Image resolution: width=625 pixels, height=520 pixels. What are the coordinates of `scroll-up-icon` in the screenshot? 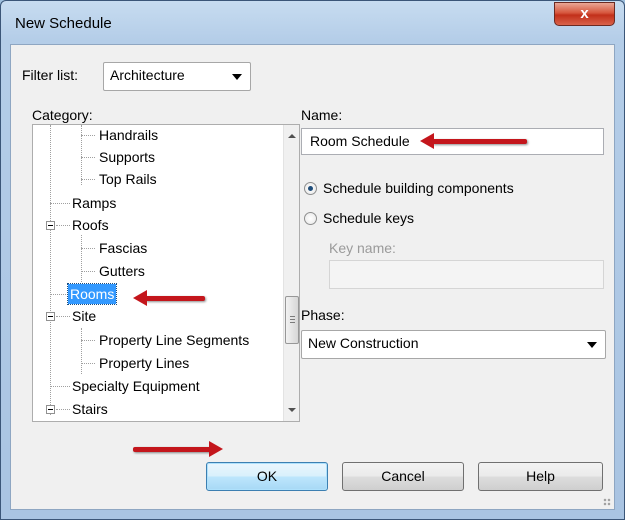 It's located at (292, 136).